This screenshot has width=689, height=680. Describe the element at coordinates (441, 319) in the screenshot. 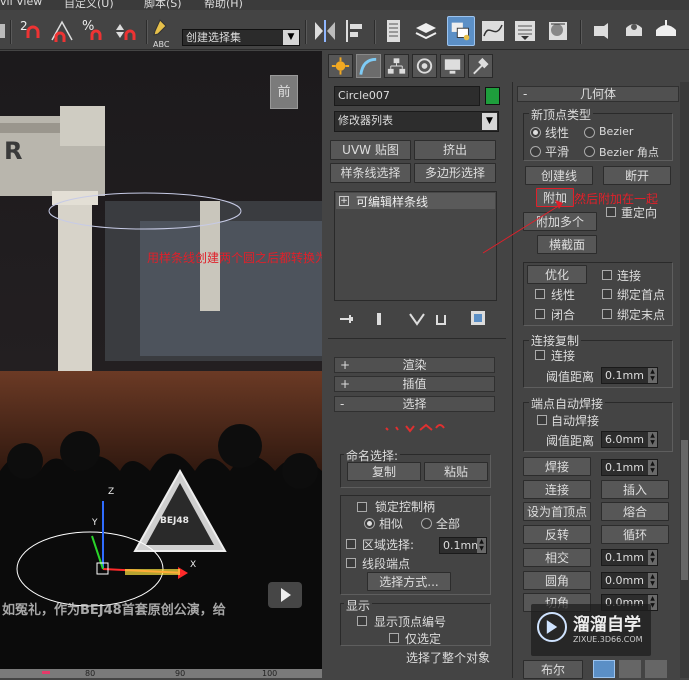

I see `remove-modifier-icon` at that location.